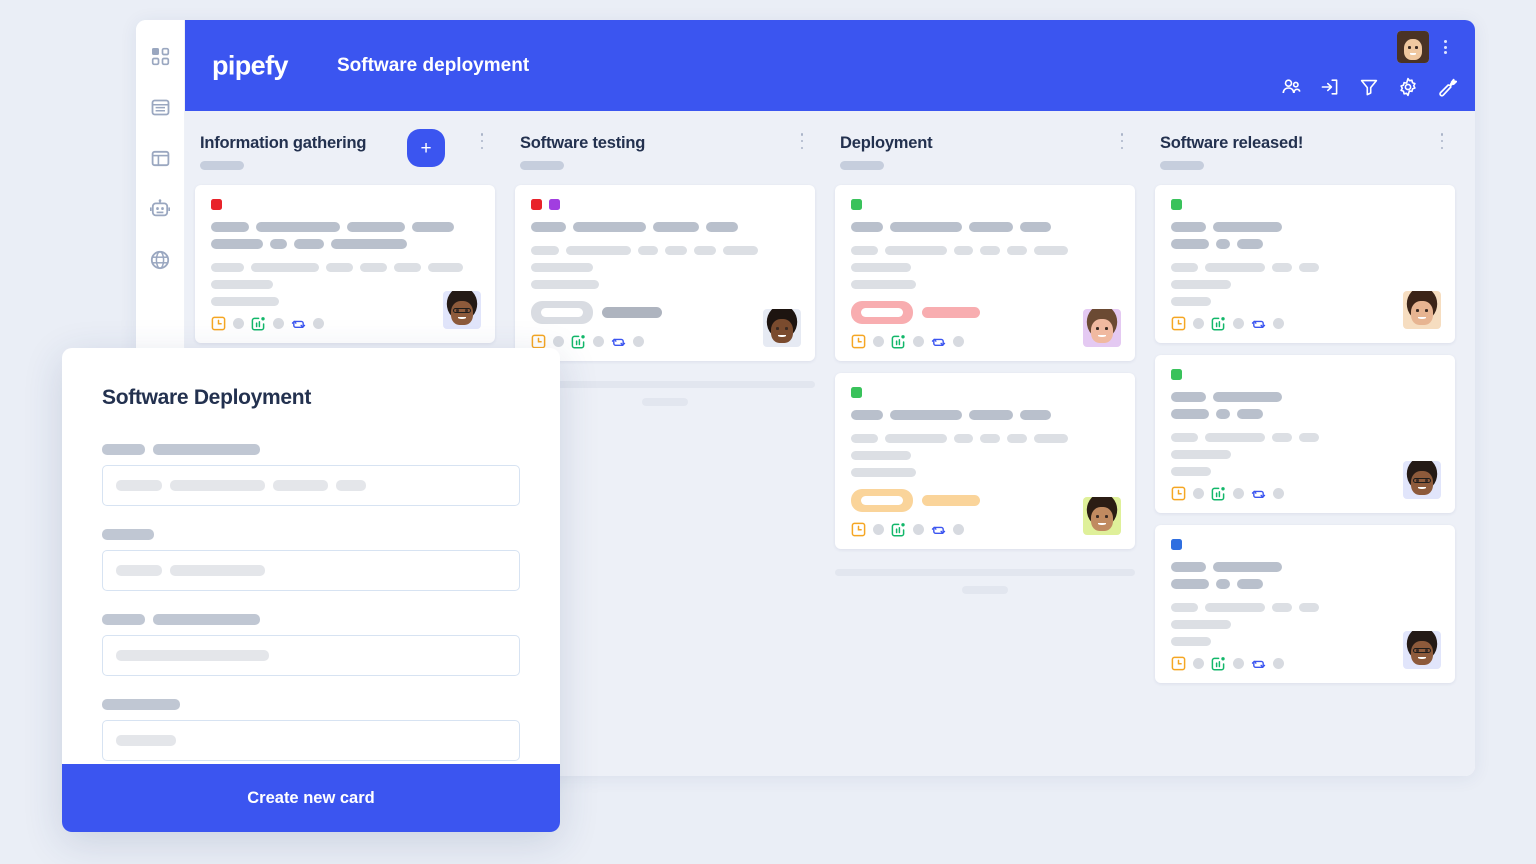 The height and width of the screenshot is (864, 1536). Describe the element at coordinates (311, 798) in the screenshot. I see `create-new-card-button: Create new card` at that location.